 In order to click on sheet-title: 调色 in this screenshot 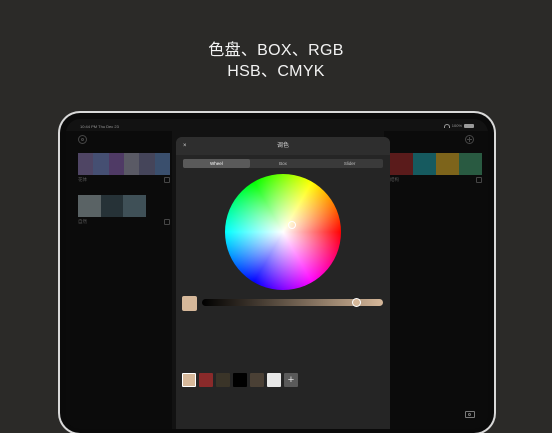, I will do `click(282, 146)`.